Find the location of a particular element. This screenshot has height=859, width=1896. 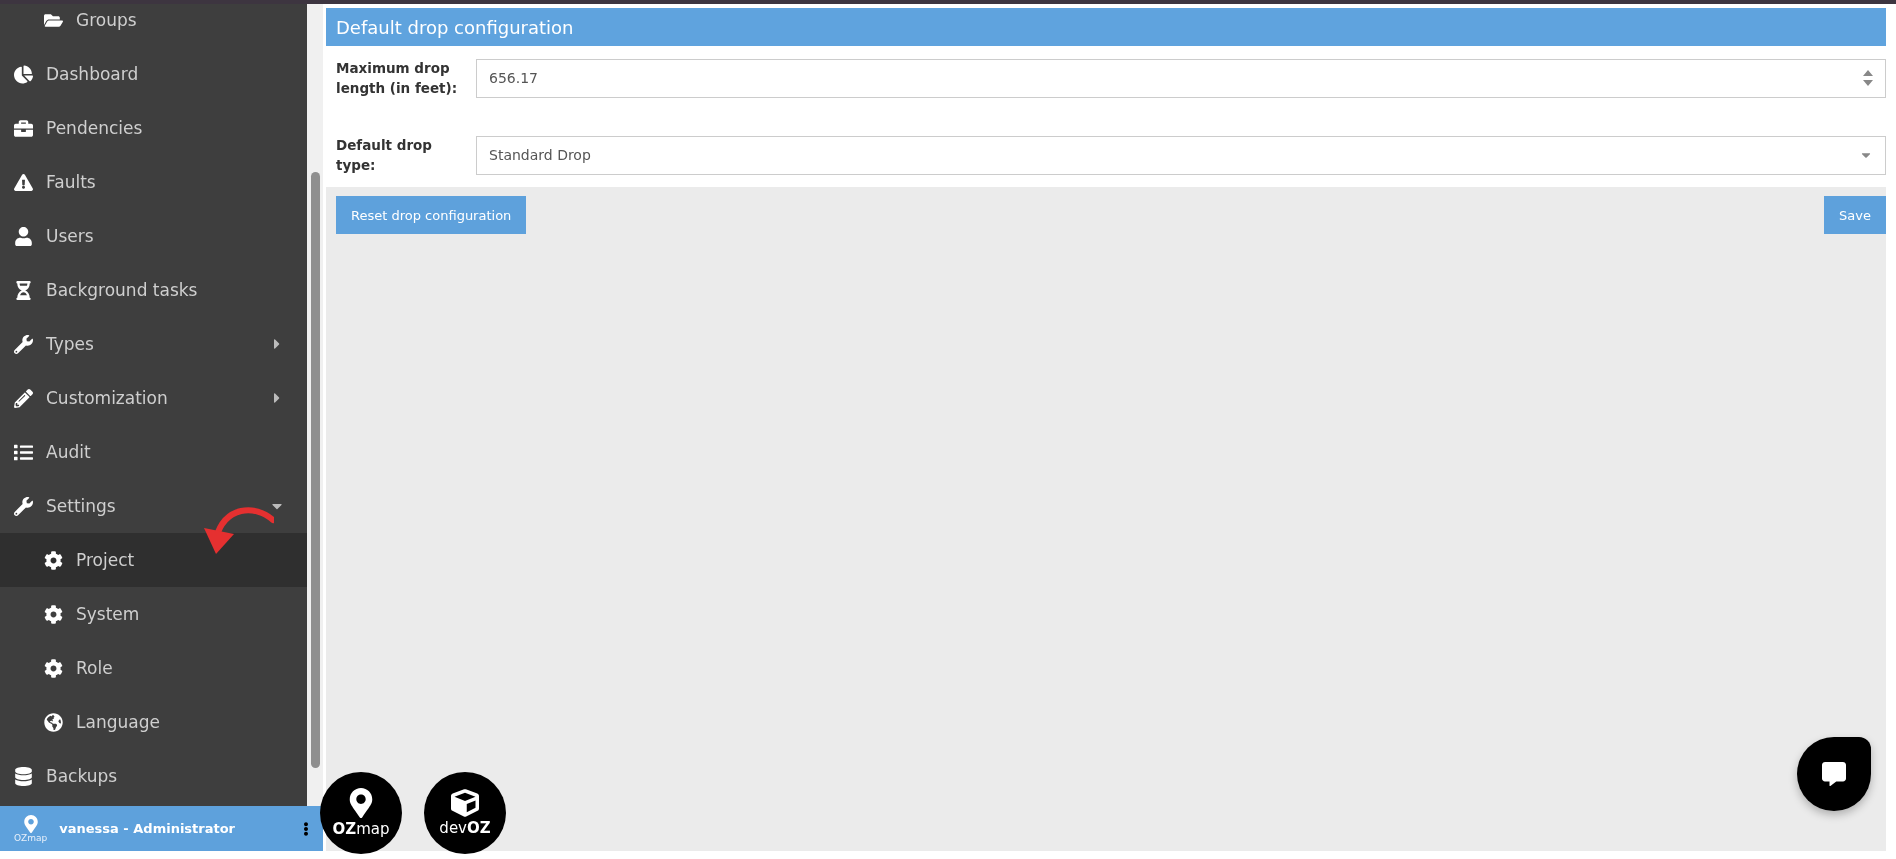

globe-icon is located at coordinates (53, 722).